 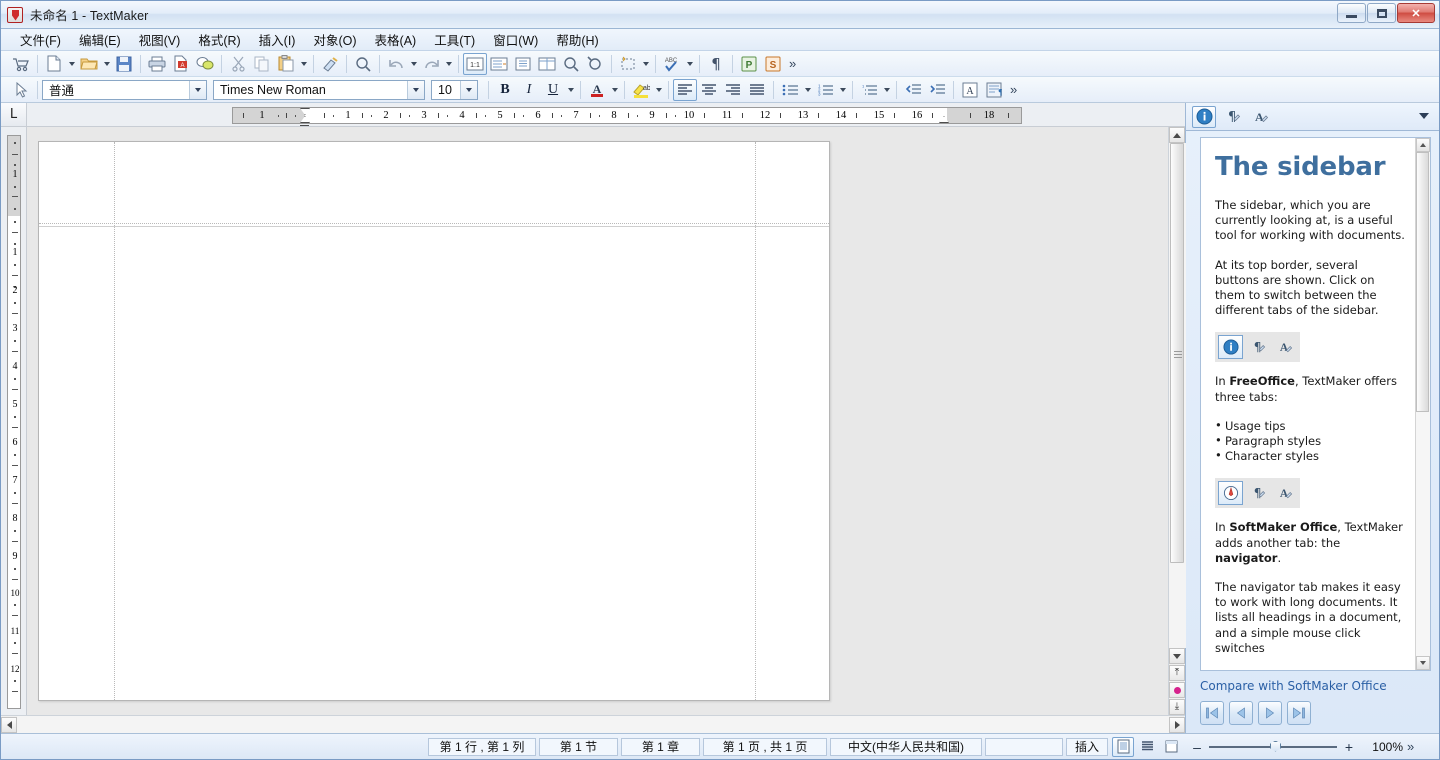 I want to click on scroll-down-button, so click(x=1177, y=656).